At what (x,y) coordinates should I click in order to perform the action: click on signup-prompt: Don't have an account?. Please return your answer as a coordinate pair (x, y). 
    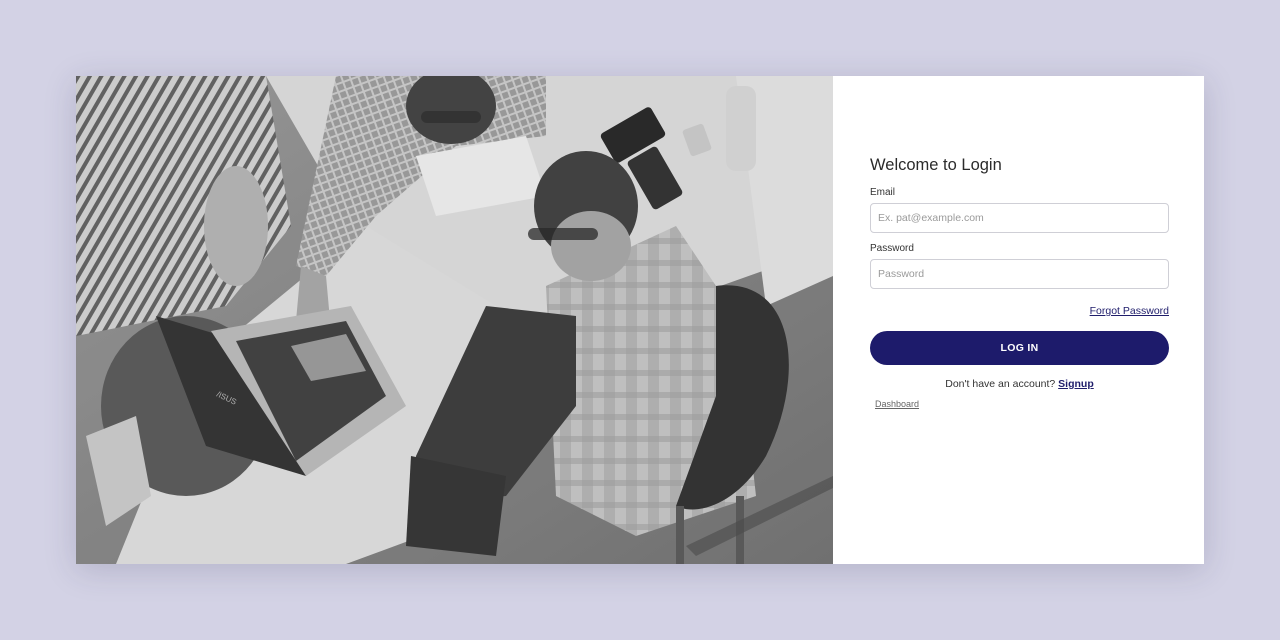
    Looking at the image, I should click on (1000, 384).